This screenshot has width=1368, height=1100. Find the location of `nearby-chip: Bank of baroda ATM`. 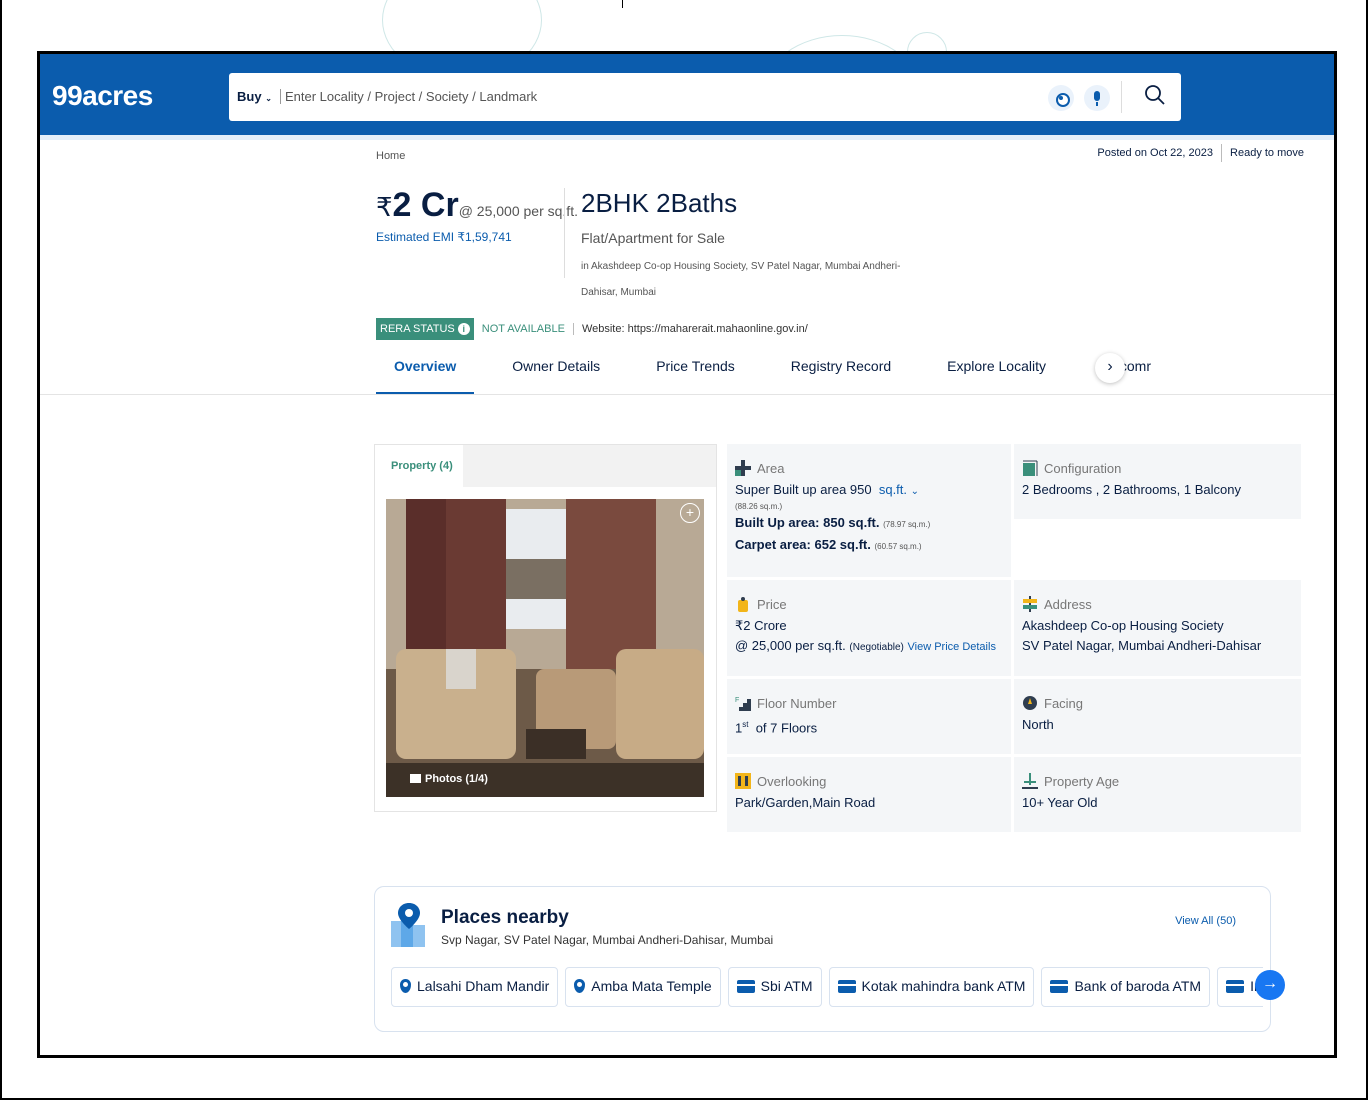

nearby-chip: Bank of baroda ATM is located at coordinates (1126, 987).